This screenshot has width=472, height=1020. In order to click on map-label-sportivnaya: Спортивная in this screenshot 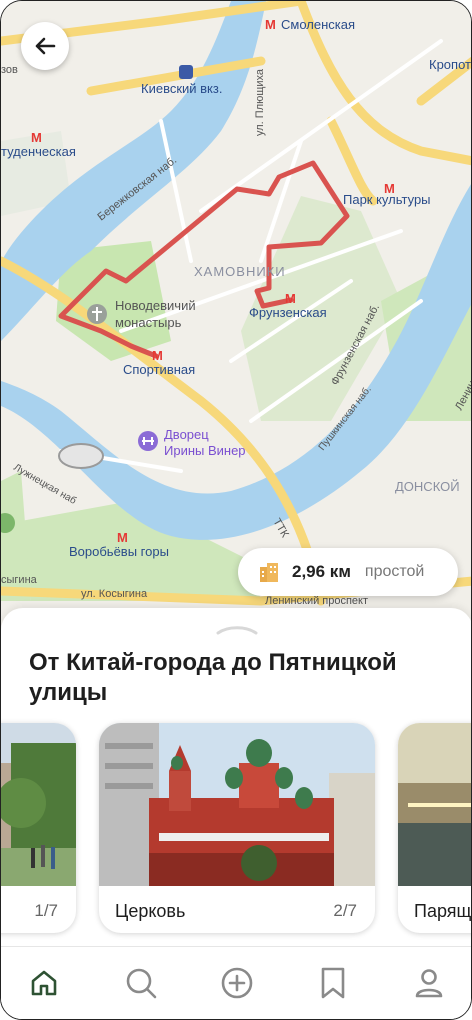, I will do `click(159, 369)`.